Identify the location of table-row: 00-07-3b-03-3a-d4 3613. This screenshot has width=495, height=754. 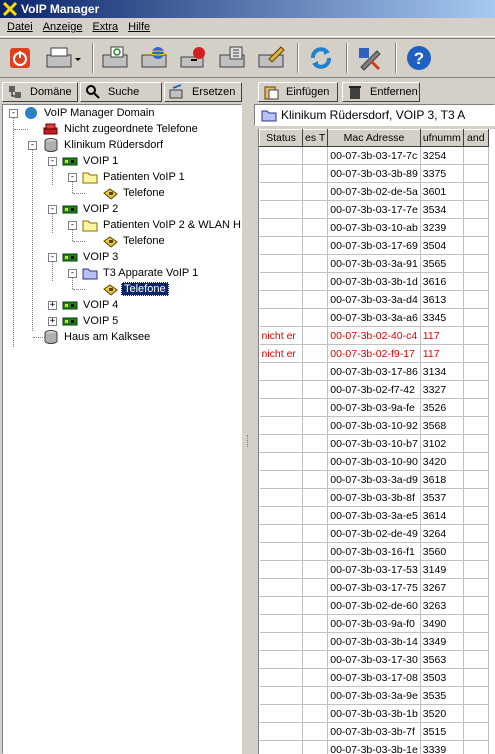
(374, 299).